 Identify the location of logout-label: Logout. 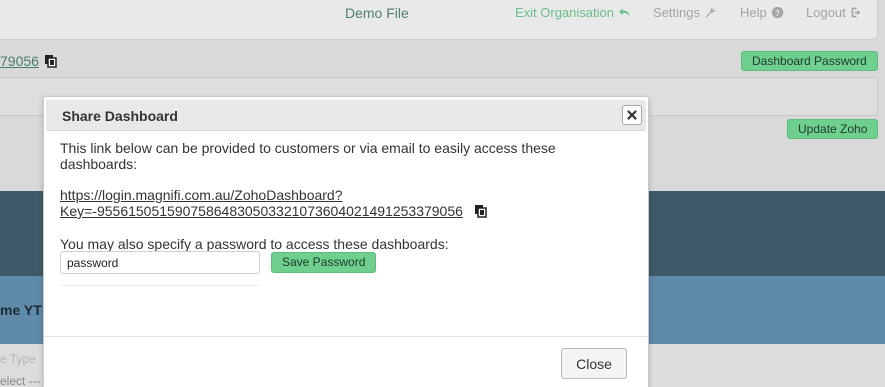
(826, 12).